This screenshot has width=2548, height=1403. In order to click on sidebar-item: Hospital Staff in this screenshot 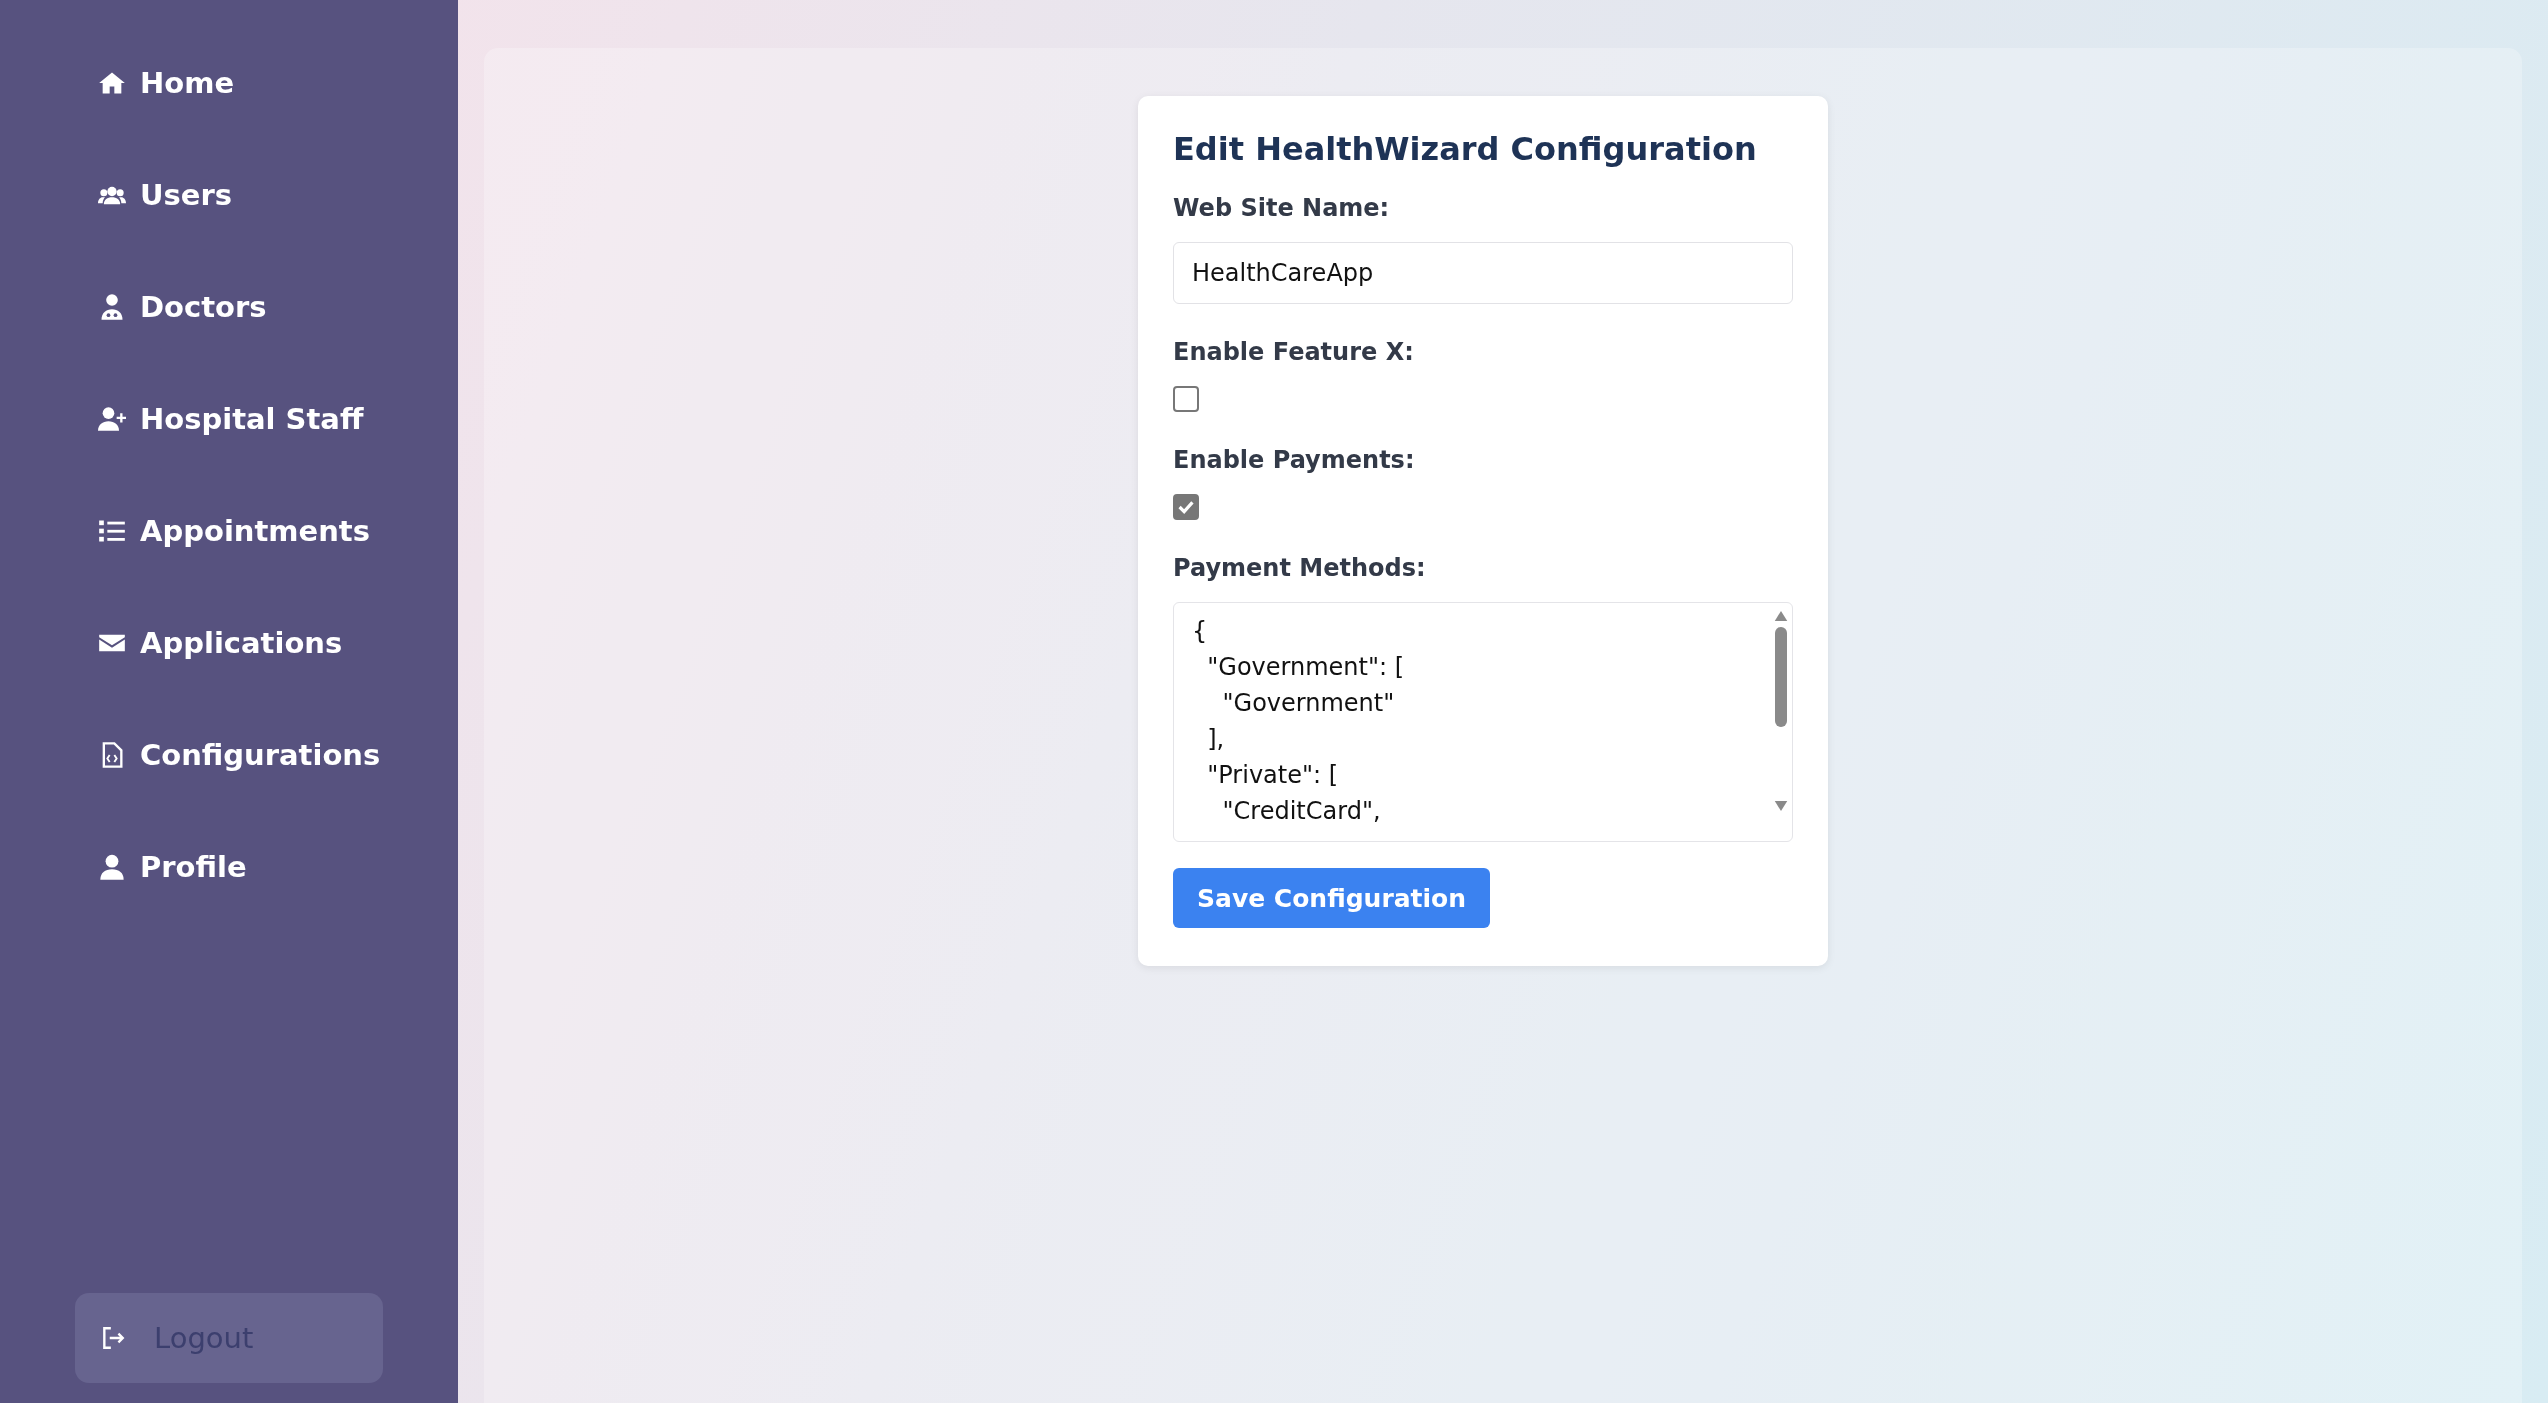, I will do `click(278, 419)`.